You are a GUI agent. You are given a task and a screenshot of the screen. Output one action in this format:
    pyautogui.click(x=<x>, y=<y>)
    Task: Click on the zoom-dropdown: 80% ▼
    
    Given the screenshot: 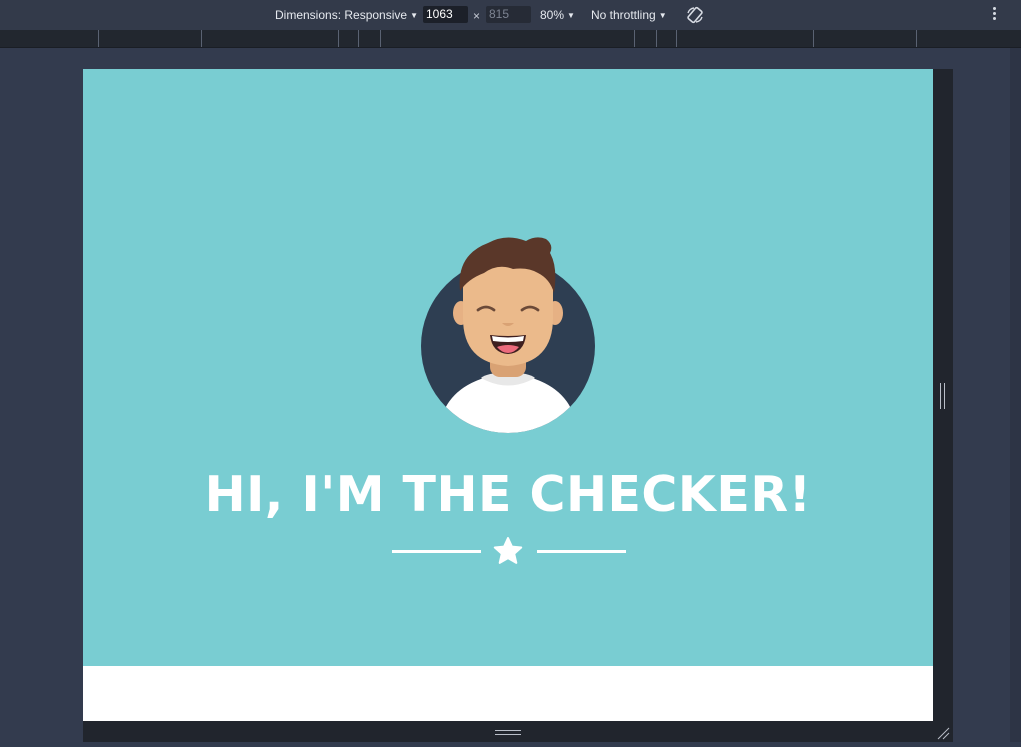 What is the action you would take?
    pyautogui.click(x=557, y=15)
    